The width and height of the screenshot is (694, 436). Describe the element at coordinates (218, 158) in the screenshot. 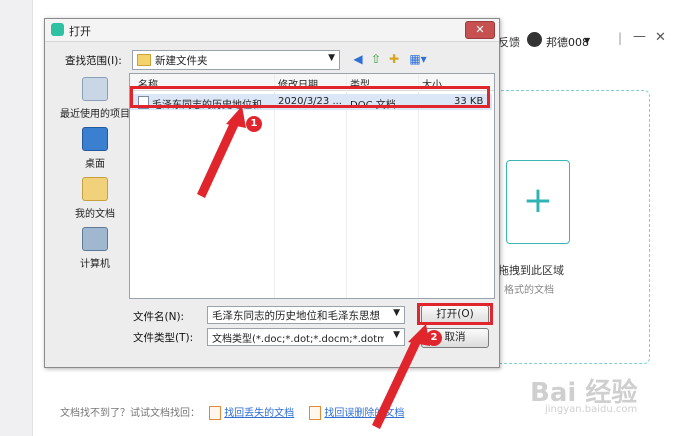

I see `arrow-1-shaft` at that location.